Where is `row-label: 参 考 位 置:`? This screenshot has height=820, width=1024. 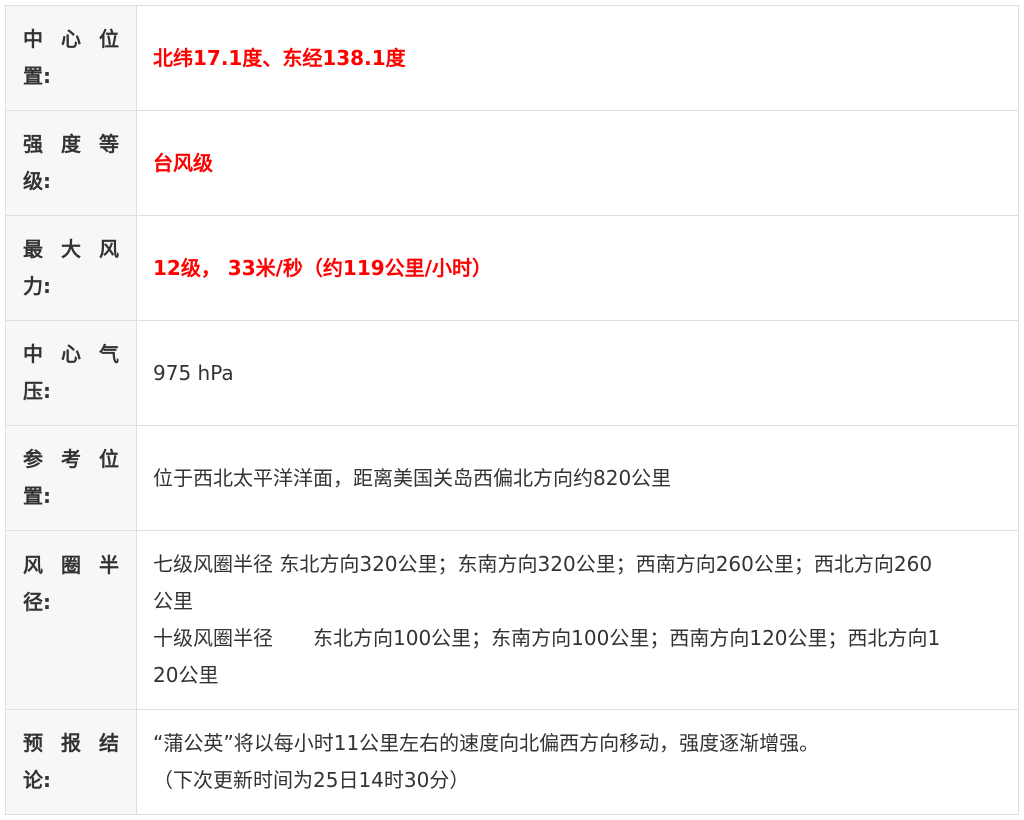 row-label: 参 考 位 置: is located at coordinates (71, 477).